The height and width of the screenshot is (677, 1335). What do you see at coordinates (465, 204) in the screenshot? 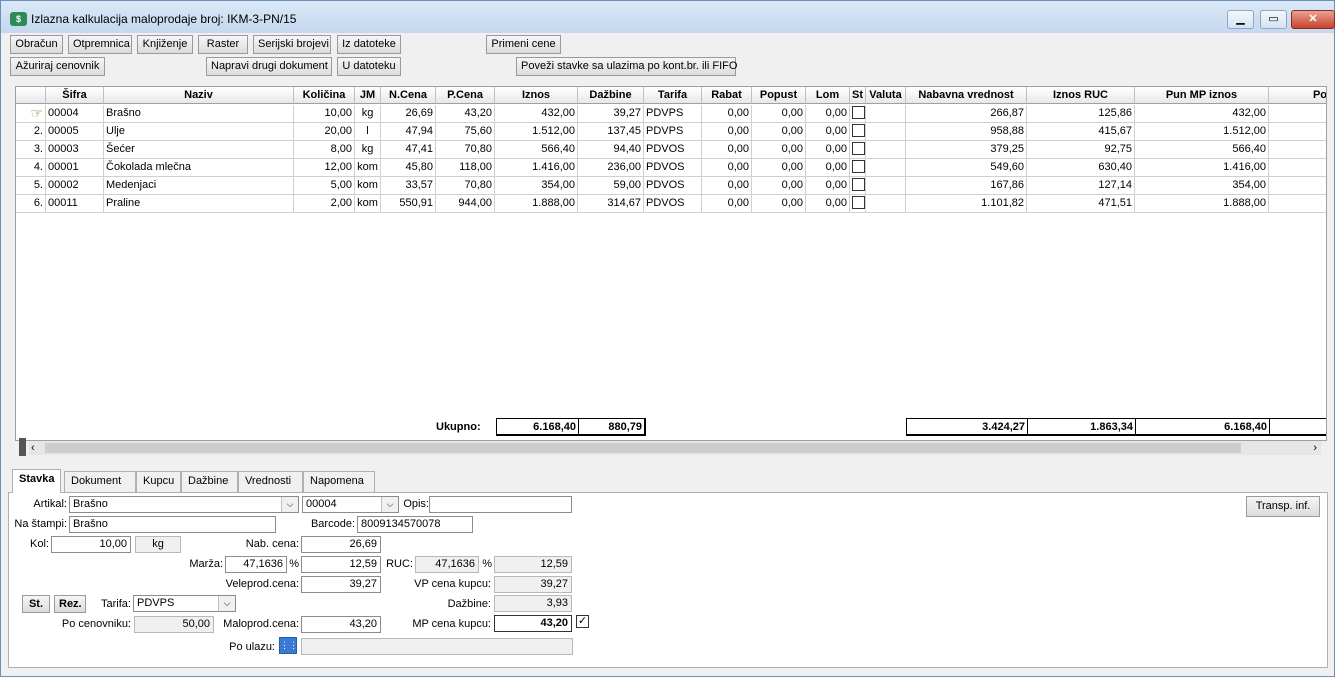
I see `row-pcena-cell: 944,00` at bounding box center [465, 204].